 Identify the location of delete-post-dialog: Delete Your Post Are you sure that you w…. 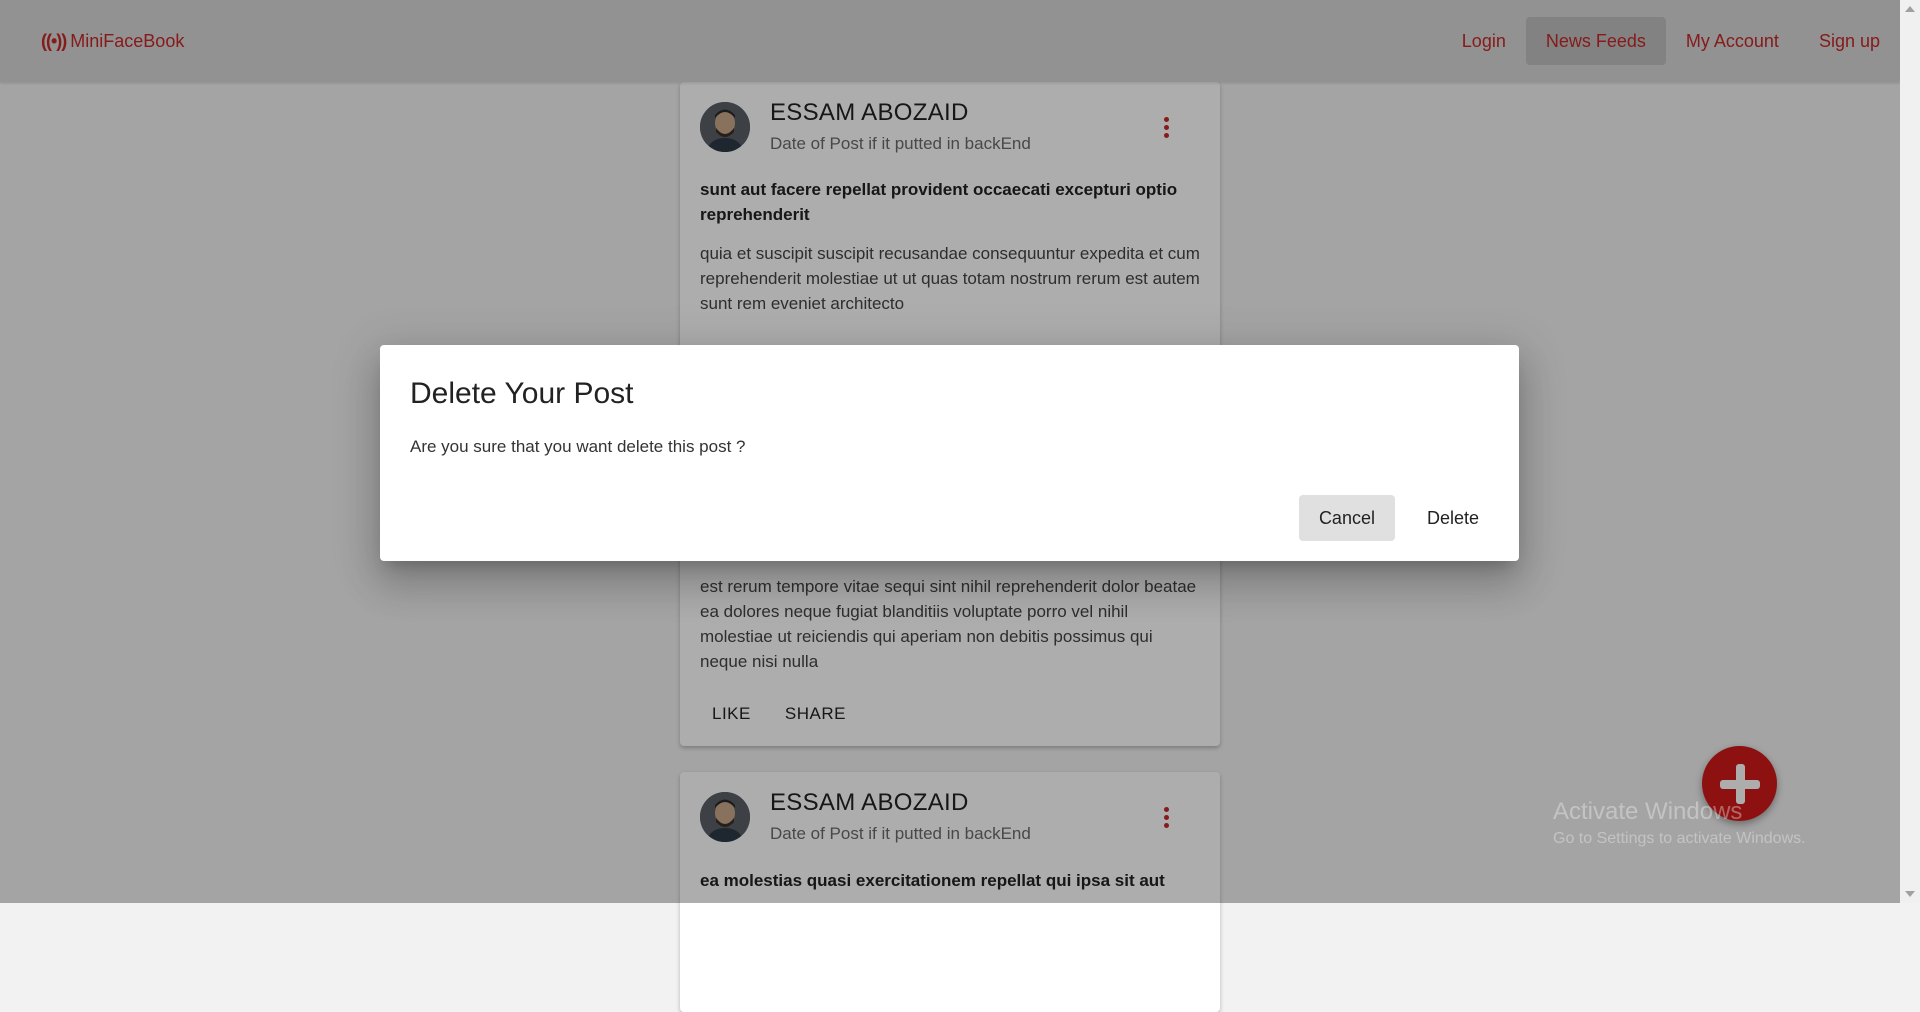
(949, 453).